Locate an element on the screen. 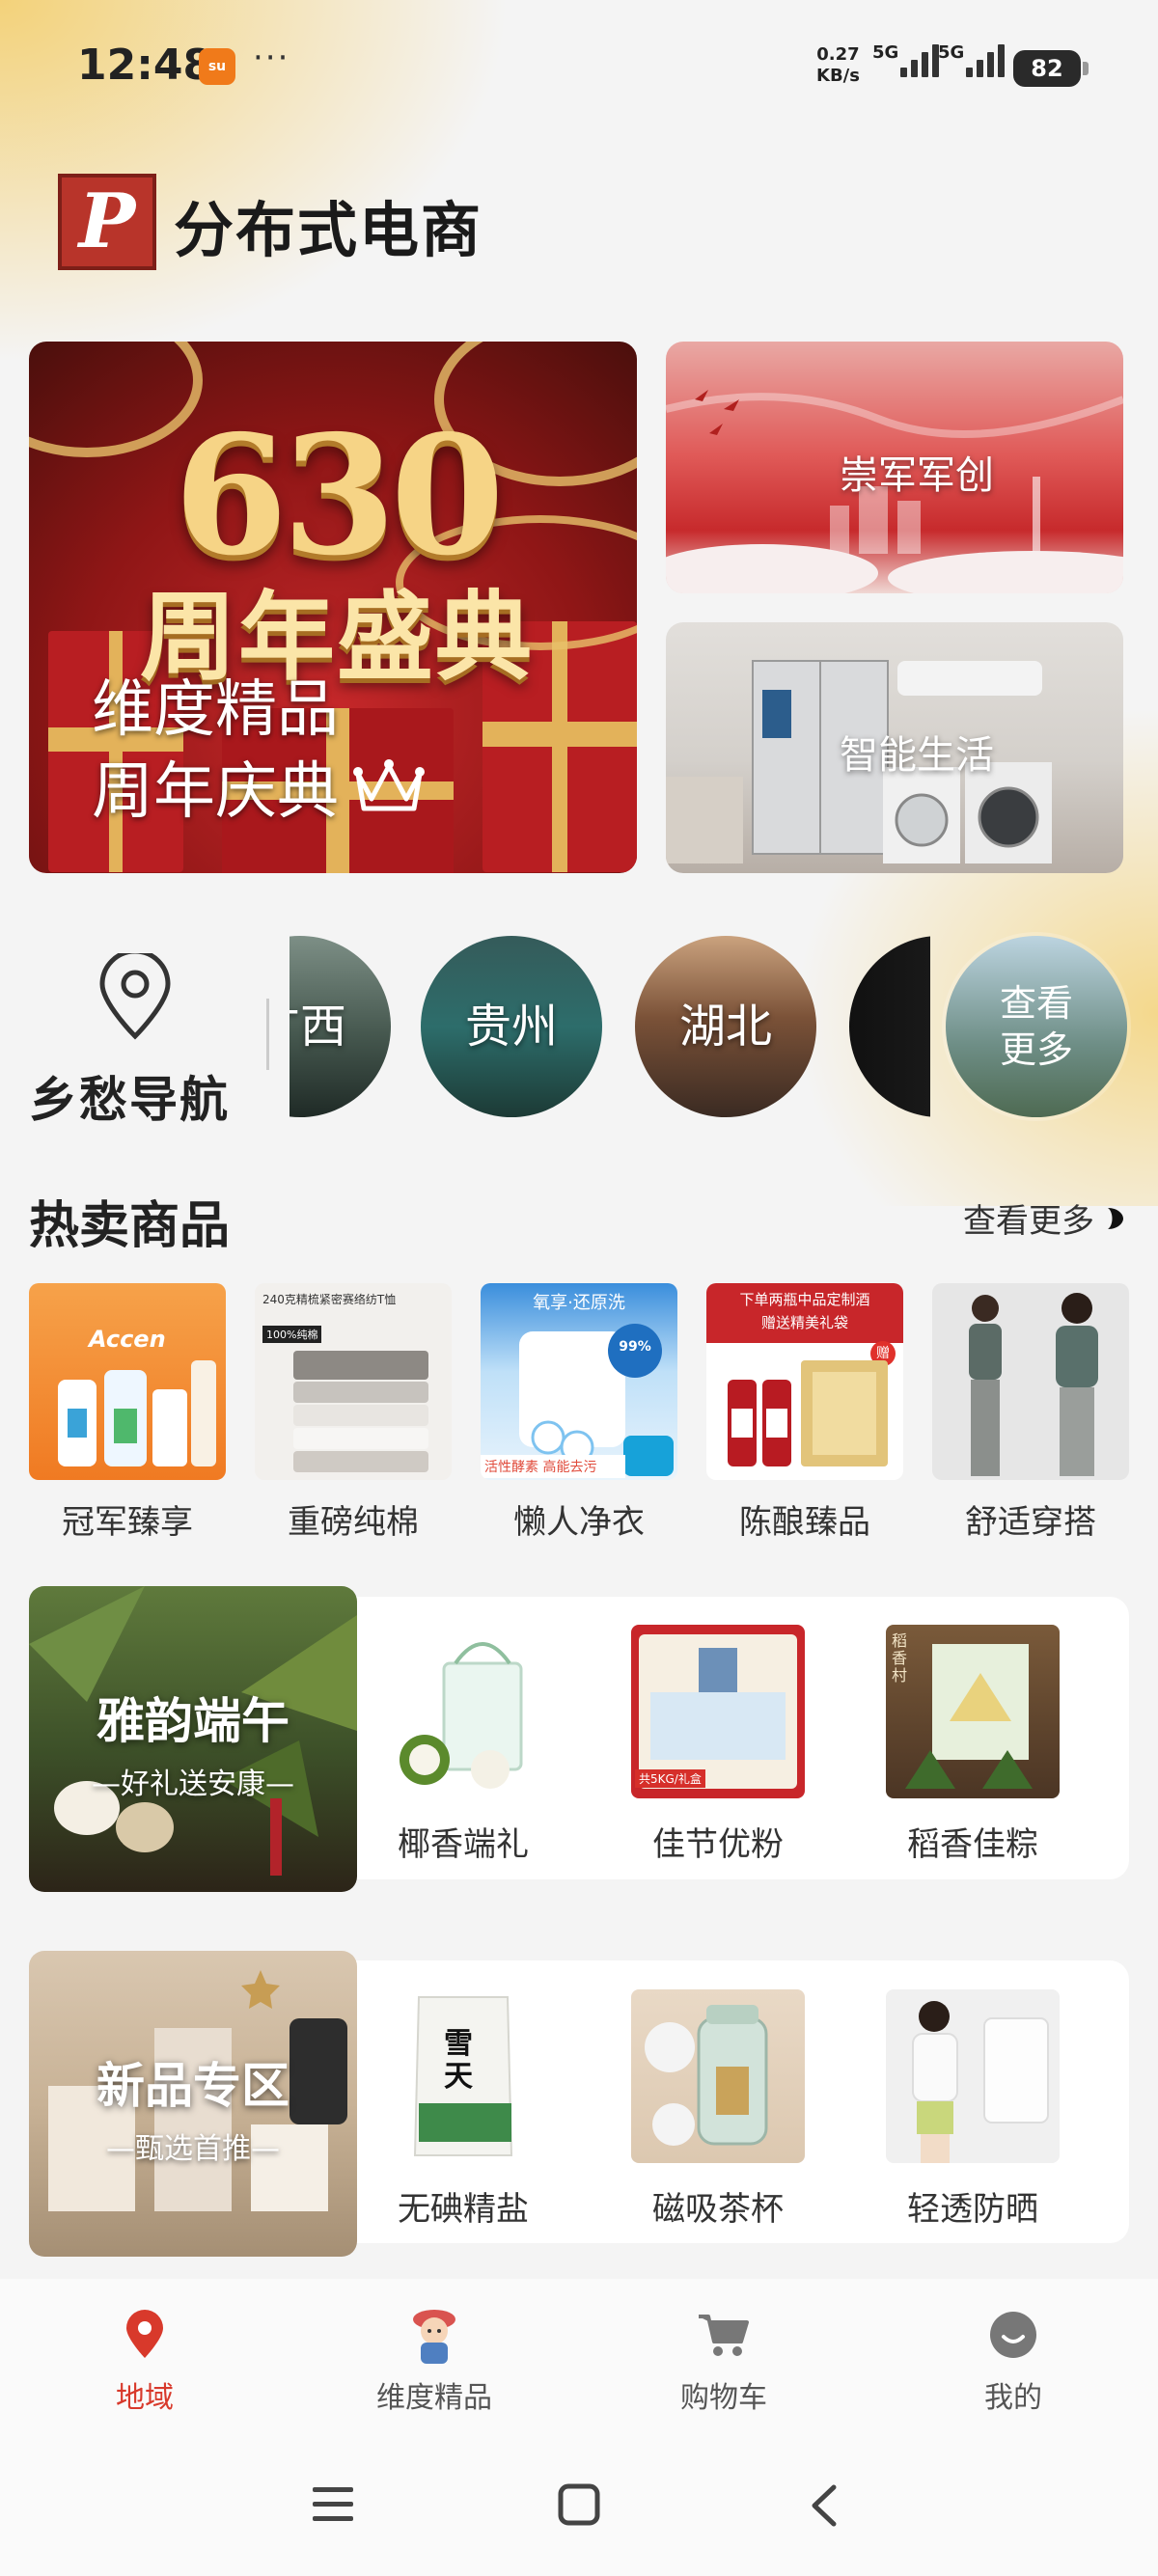  hot-item-label: 懒人净衣 is located at coordinates (579, 1523).